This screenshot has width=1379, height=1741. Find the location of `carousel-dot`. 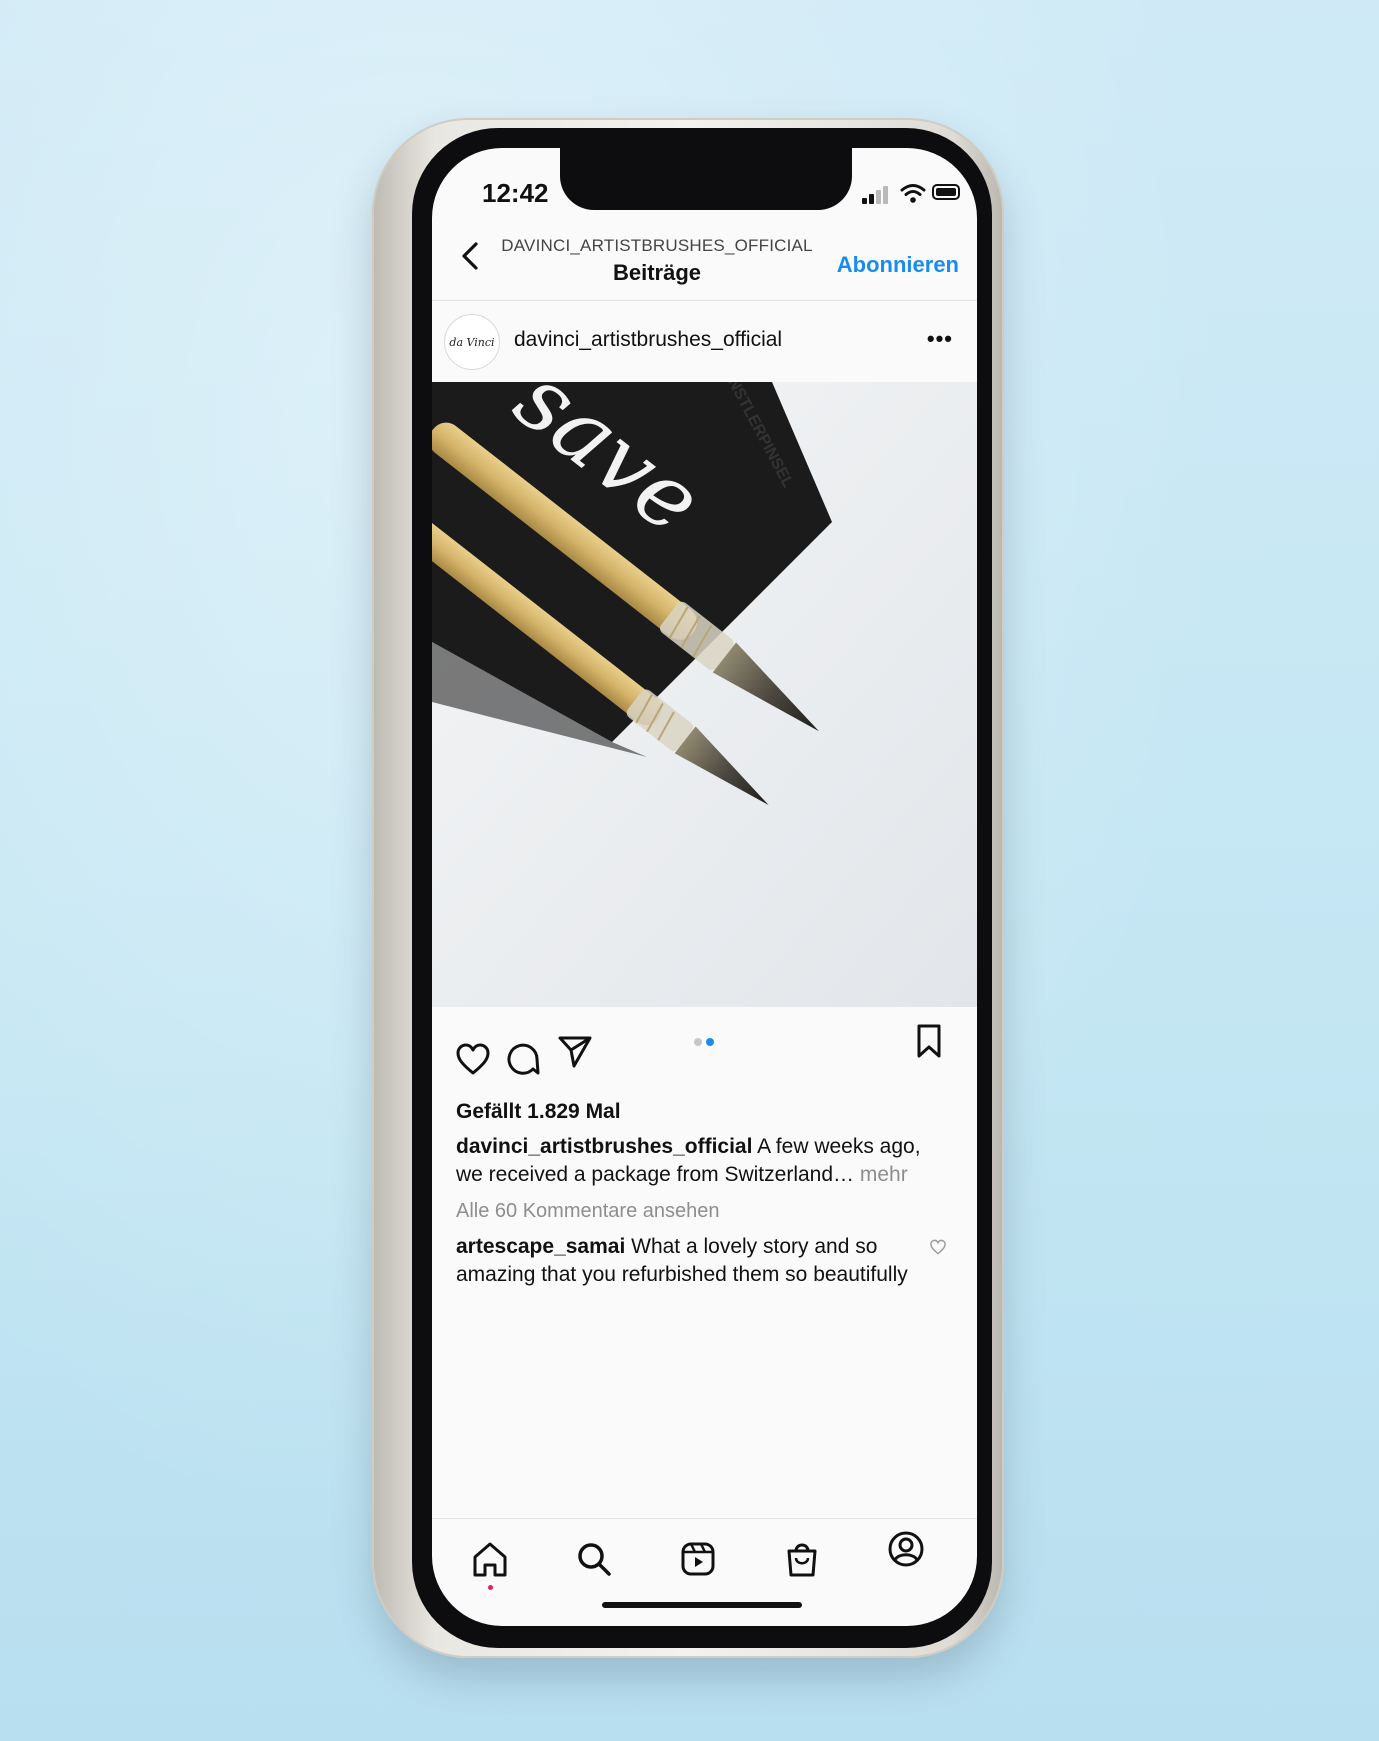

carousel-dot is located at coordinates (698, 1042).